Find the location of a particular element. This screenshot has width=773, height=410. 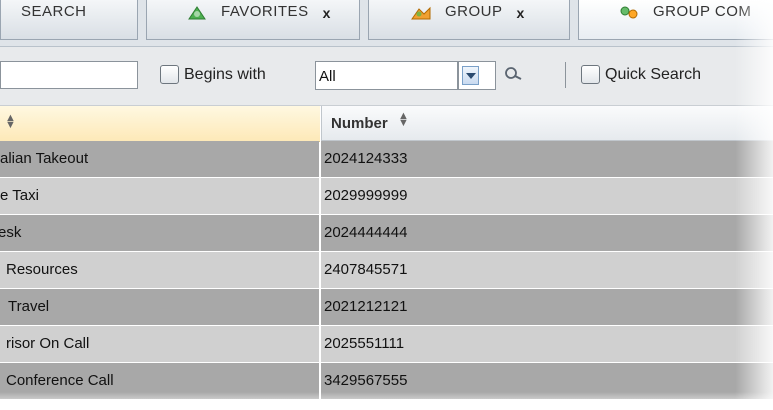

table-row: Resources 2407845571 is located at coordinates (386, 270).